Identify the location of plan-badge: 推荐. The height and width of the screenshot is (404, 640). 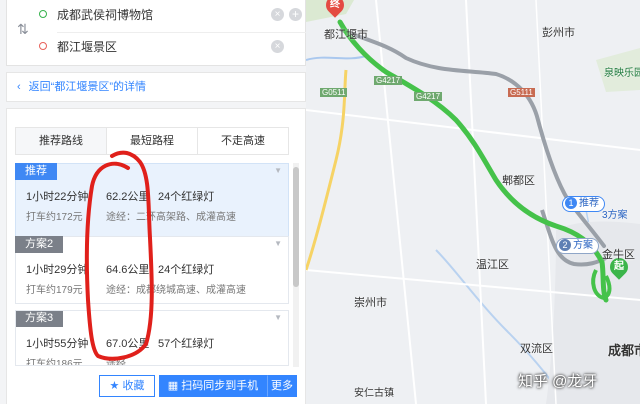
(36, 171).